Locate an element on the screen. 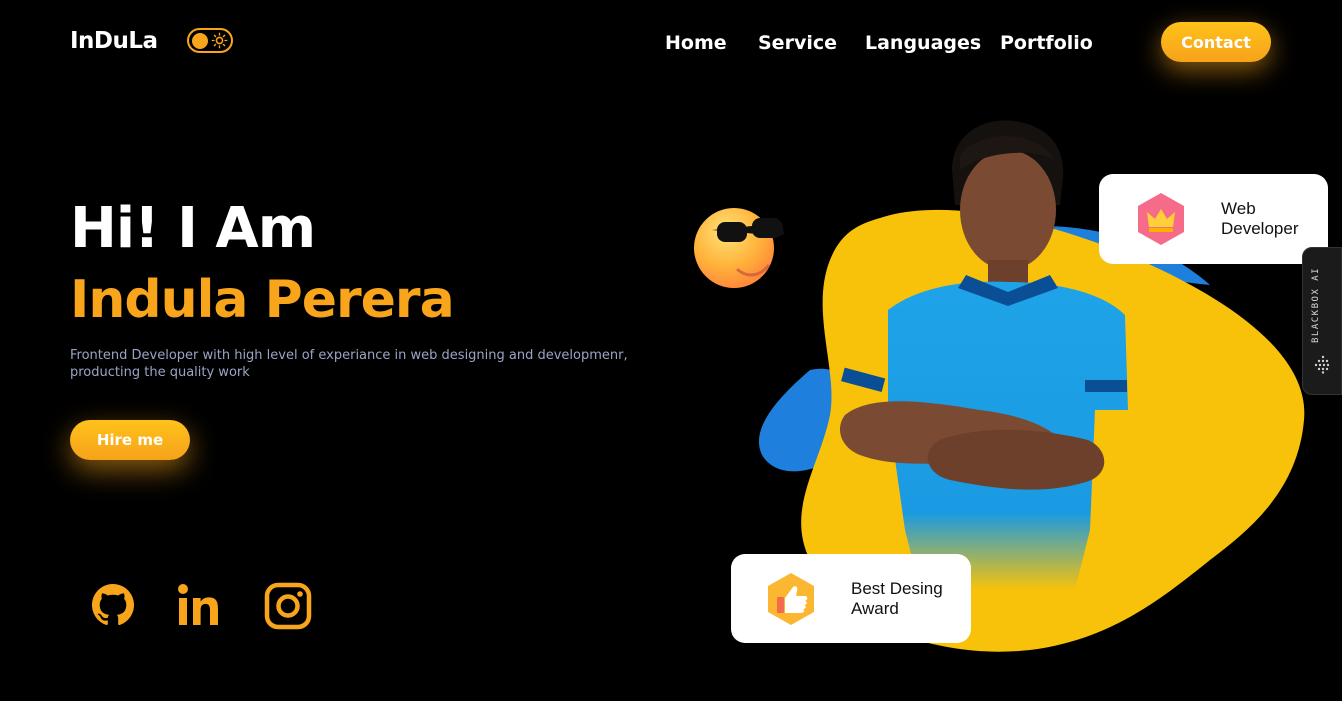 This screenshot has width=1342, height=701. toggle-knob is located at coordinates (200, 40).